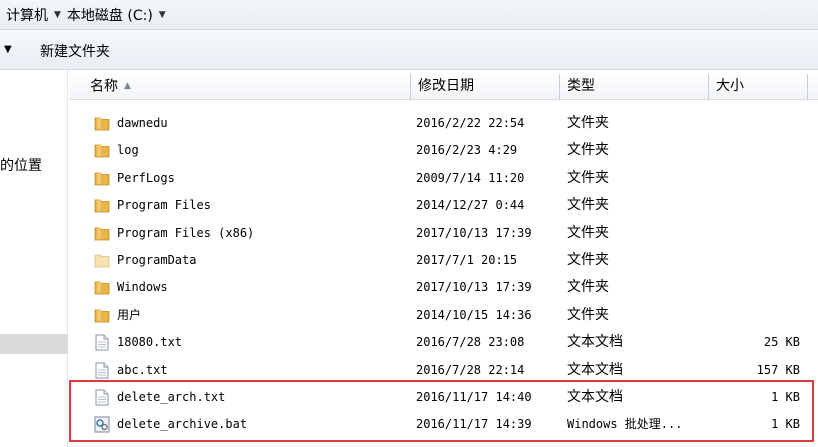  What do you see at coordinates (182, 424) in the screenshot?
I see `file-name: delete_archive.bat` at bounding box center [182, 424].